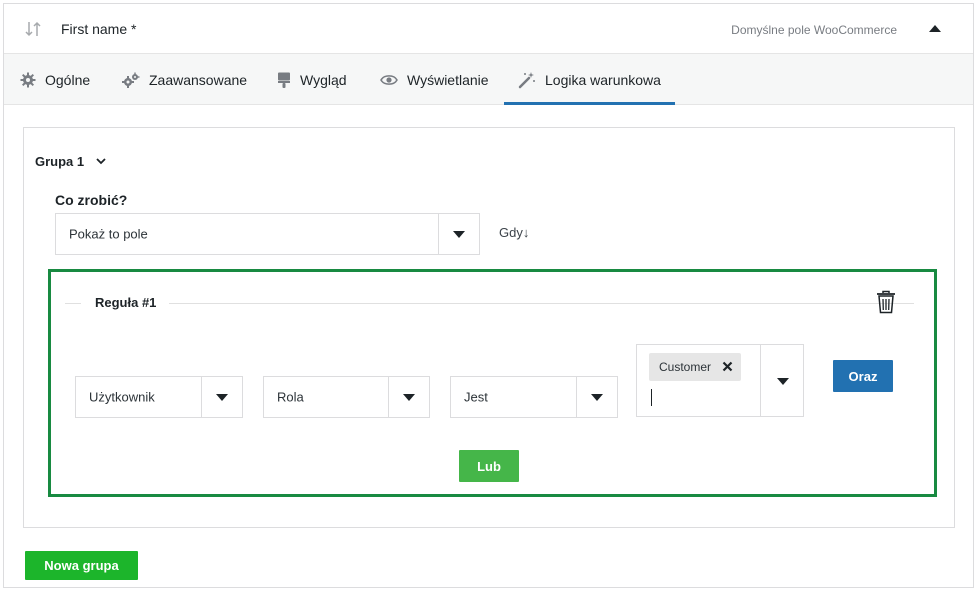 This screenshot has height=590, width=975. What do you see at coordinates (448, 79) in the screenshot?
I see `tab-label: Wyświetlanie` at bounding box center [448, 79].